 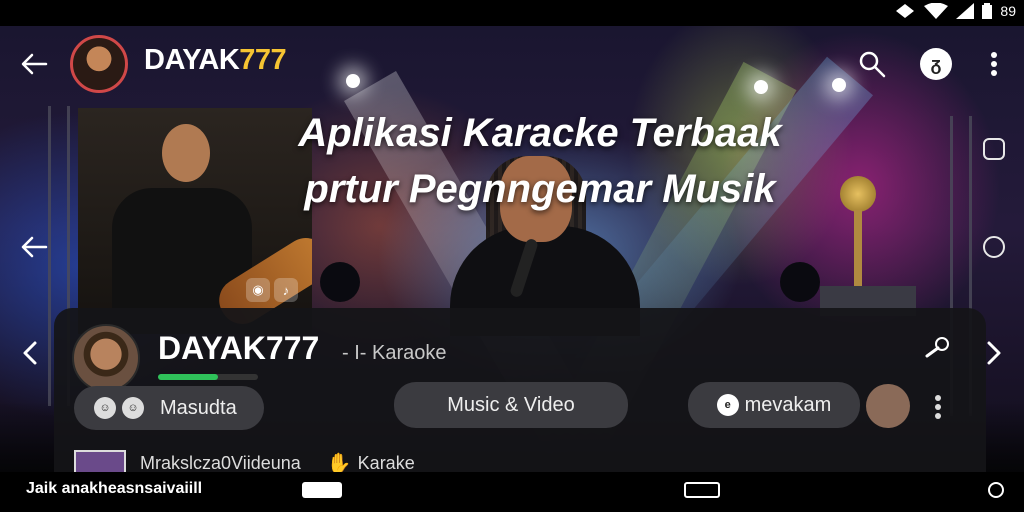 I want to click on microphone-icon, so click(x=937, y=347).